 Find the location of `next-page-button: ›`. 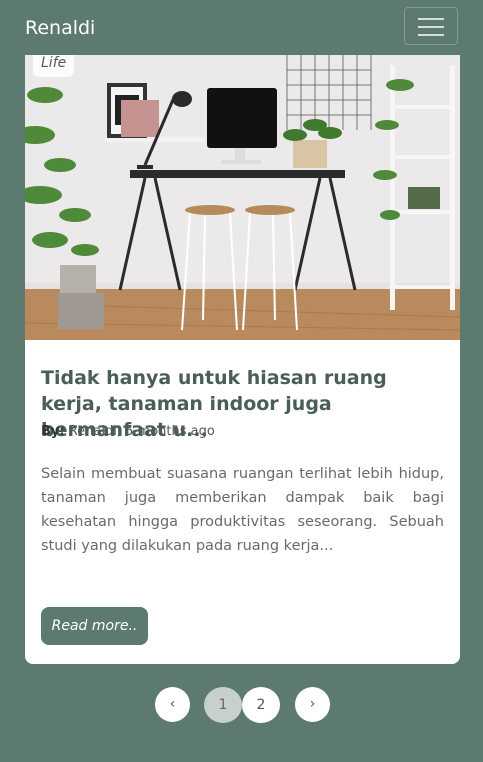

next-page-button: › is located at coordinates (312, 704).